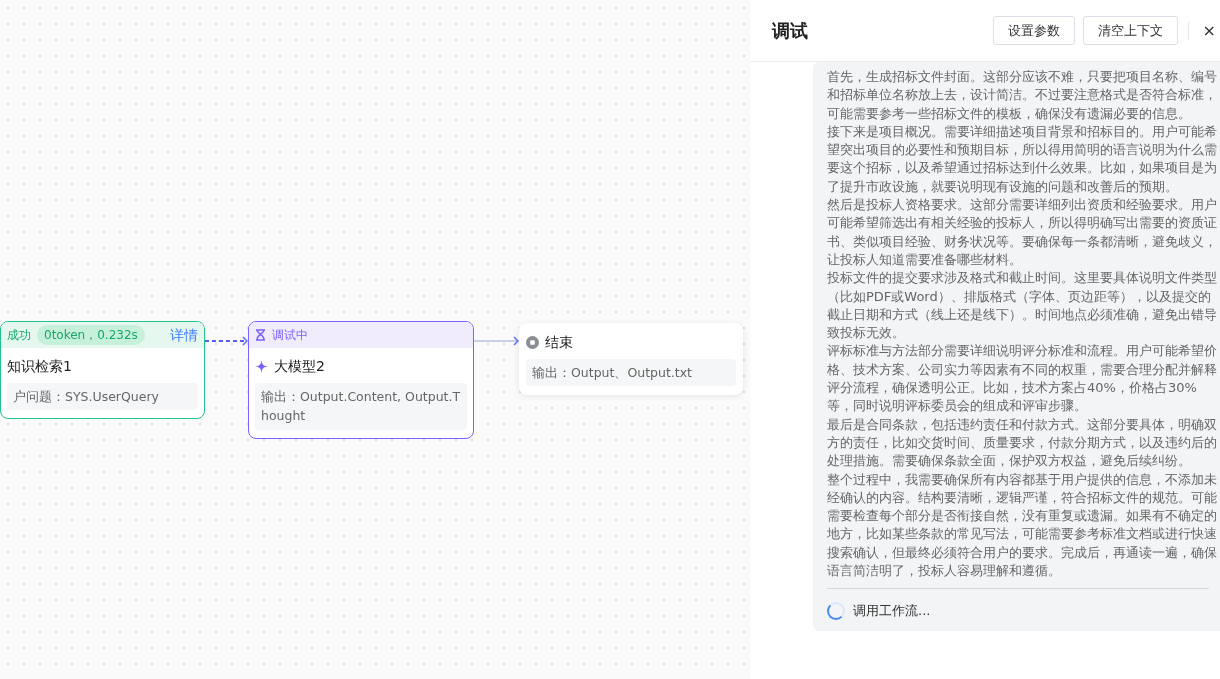  Describe the element at coordinates (532, 342) in the screenshot. I see `stop-icon` at that location.